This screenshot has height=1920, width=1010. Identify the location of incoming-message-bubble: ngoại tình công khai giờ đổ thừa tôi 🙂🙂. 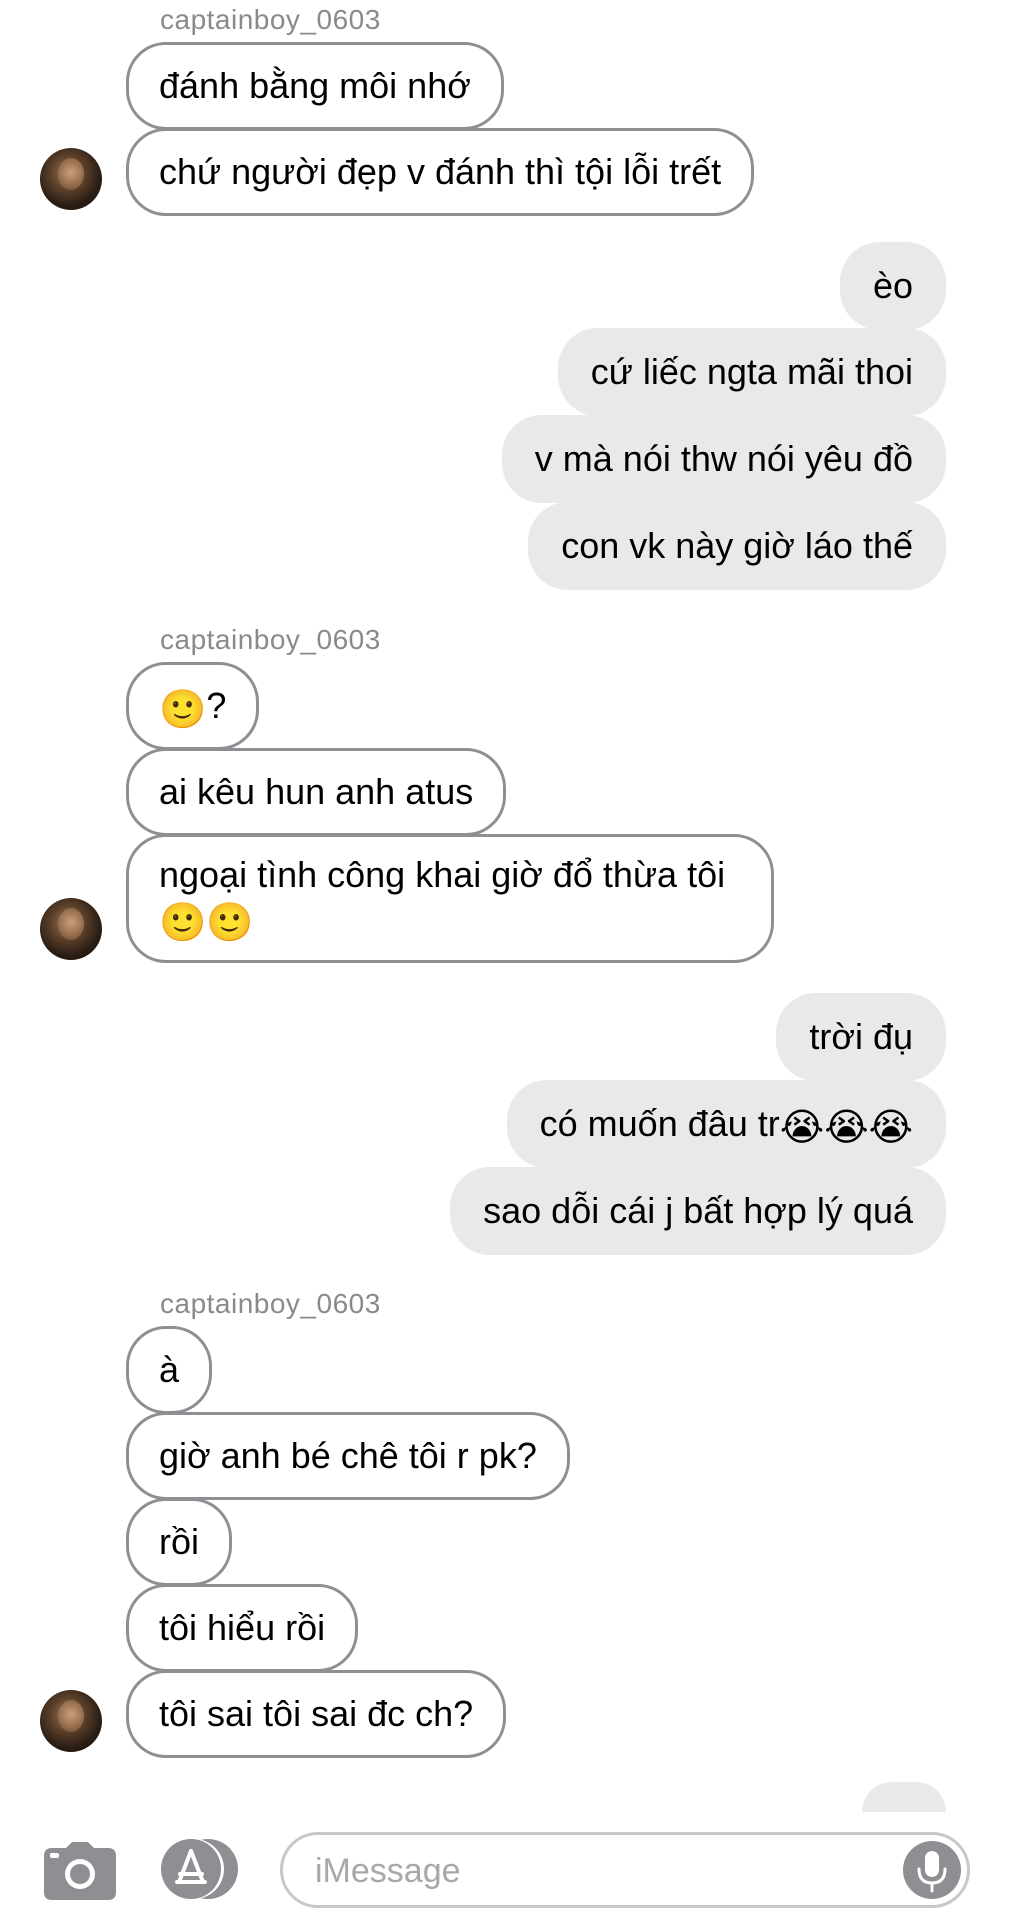
(450, 898).